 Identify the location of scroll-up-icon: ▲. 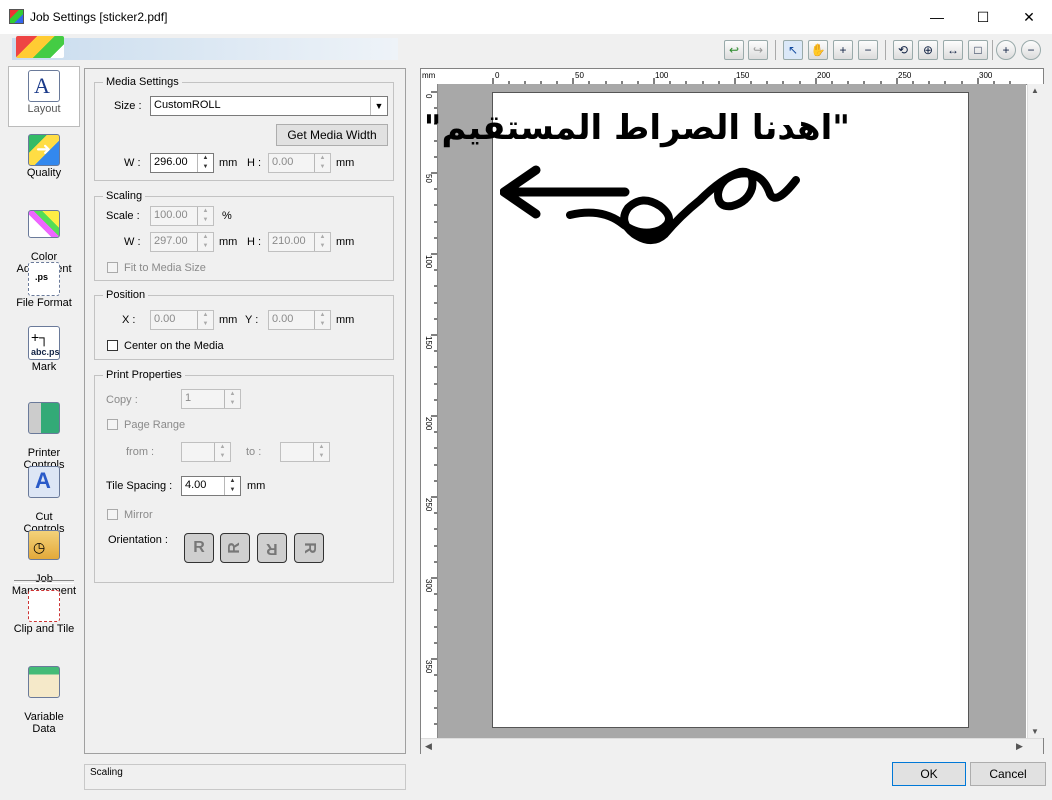
(1035, 90).